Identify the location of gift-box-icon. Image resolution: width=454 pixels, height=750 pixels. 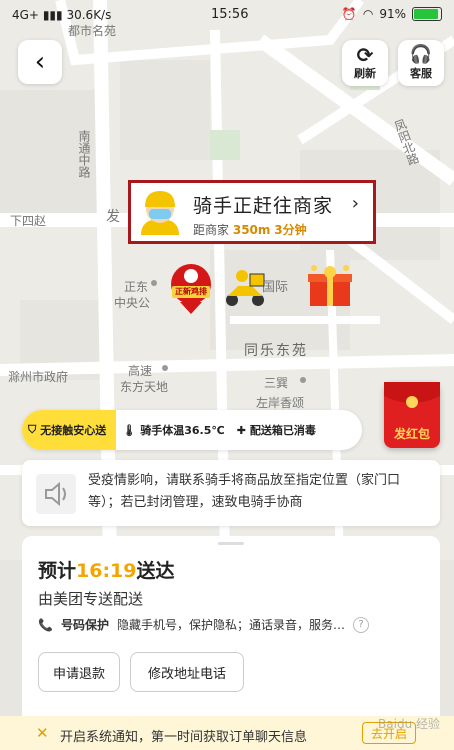
(330, 285).